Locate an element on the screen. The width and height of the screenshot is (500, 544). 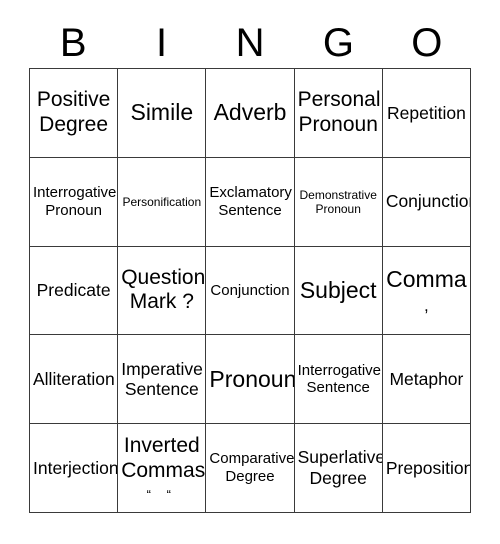
bingo-cell-label: Interjection is located at coordinates (76, 467).